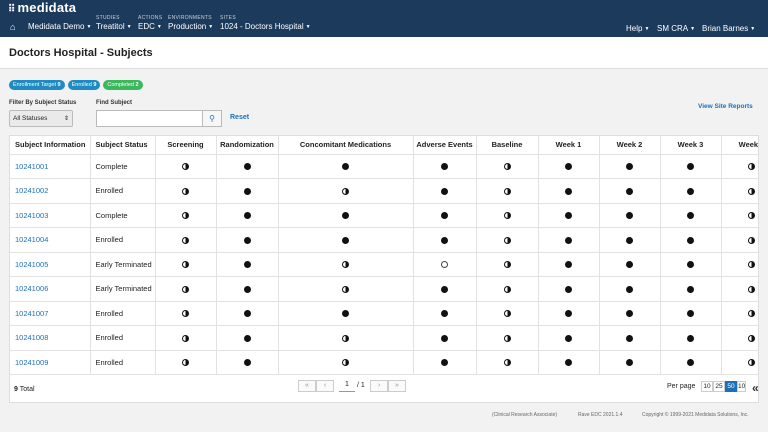  Describe the element at coordinates (37, 85) in the screenshot. I see `enrollment-target-badge: Enrollment Target 9` at that location.